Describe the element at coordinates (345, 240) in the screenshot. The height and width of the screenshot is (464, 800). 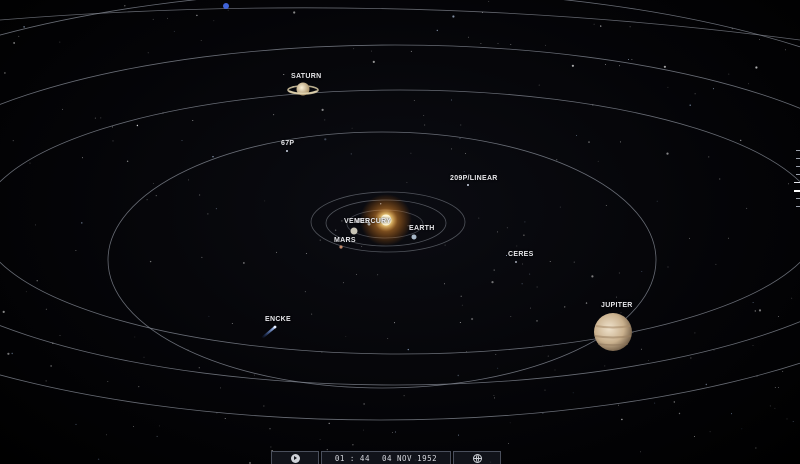
I see `mars-label: MARS` at that location.